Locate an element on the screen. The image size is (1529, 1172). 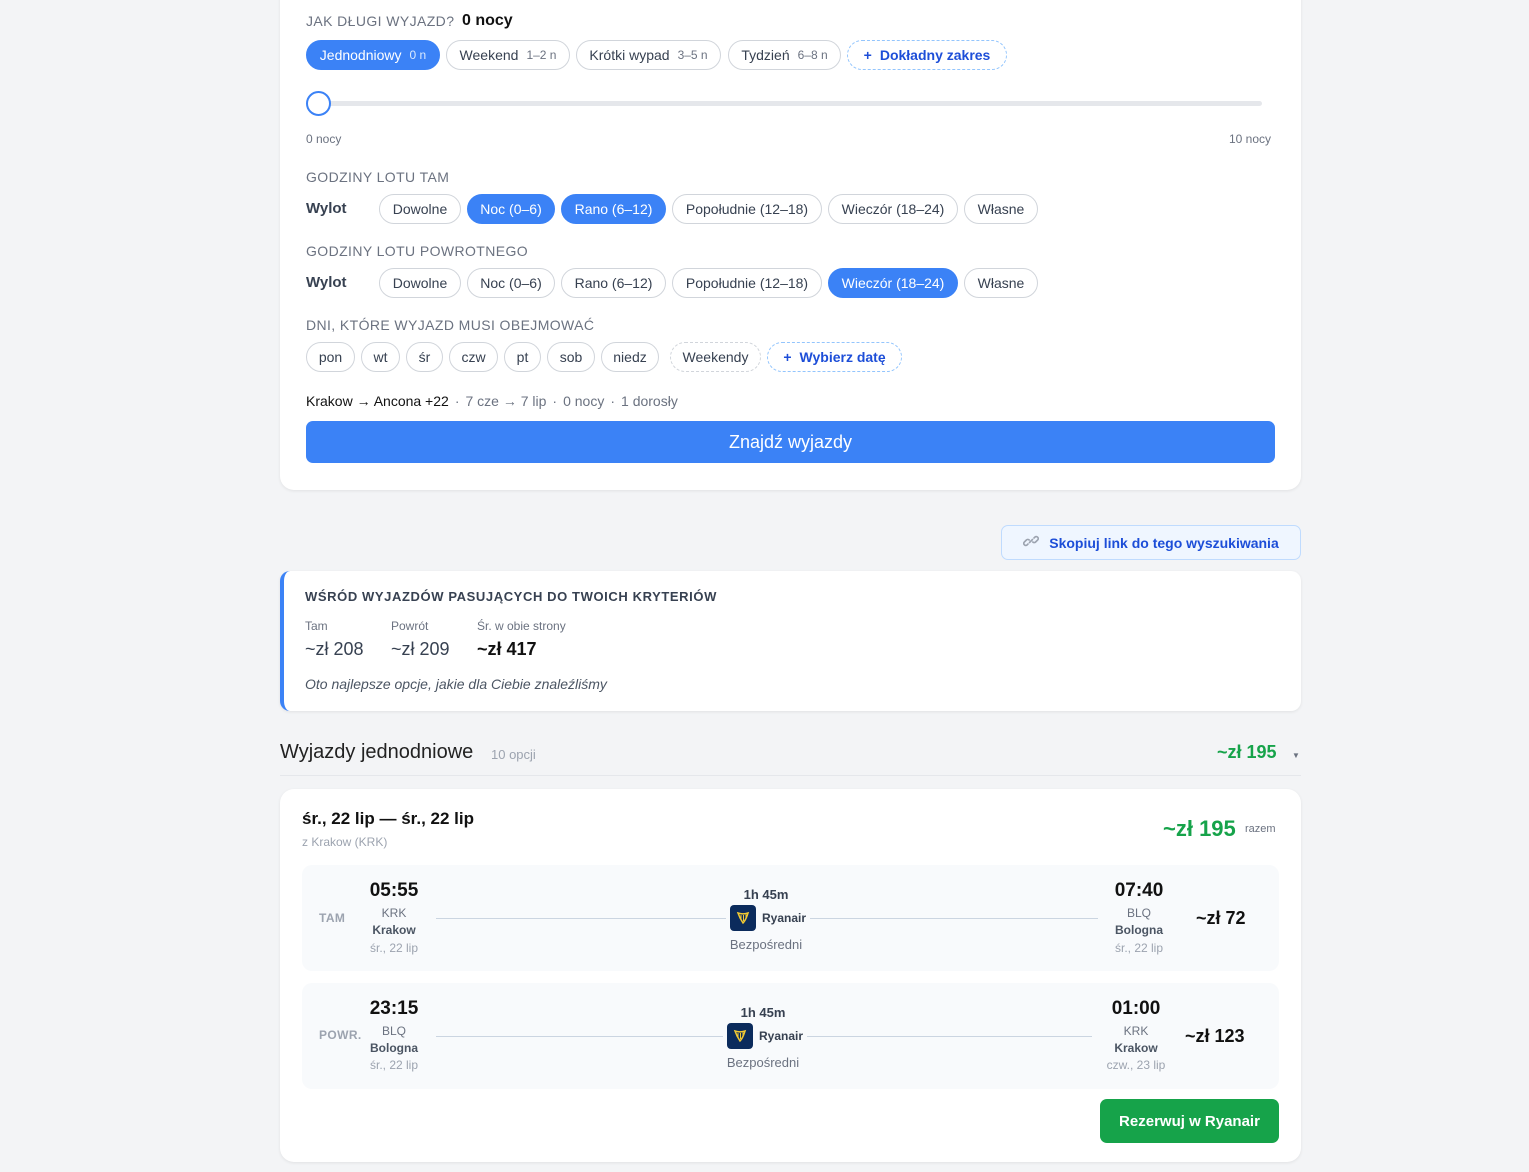
stat-avg-label: Śr. w obie strony is located at coordinates (521, 626).